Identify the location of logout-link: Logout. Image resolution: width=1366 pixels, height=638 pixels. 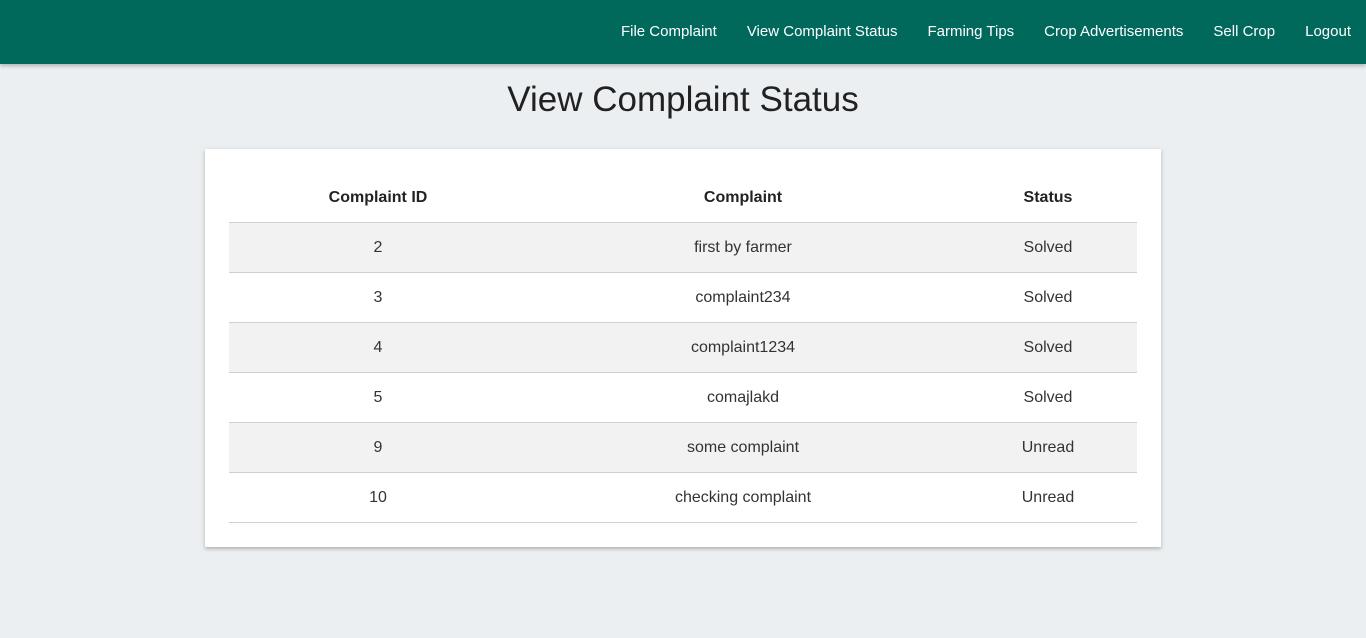
(1328, 32).